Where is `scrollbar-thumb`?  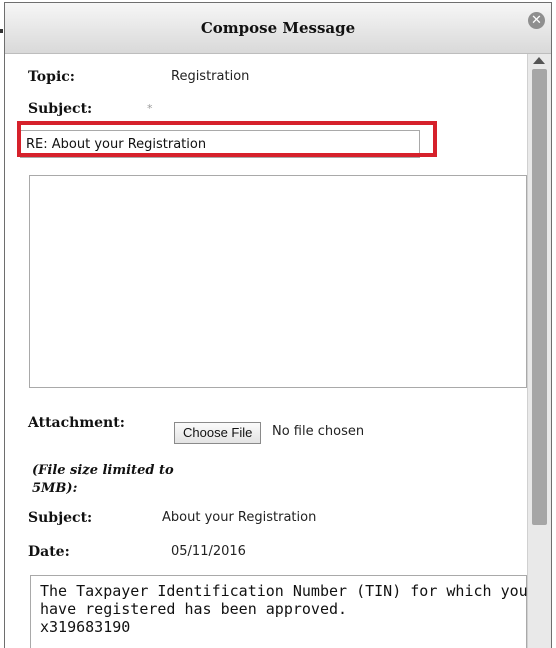
scrollbar-thumb is located at coordinates (539, 297).